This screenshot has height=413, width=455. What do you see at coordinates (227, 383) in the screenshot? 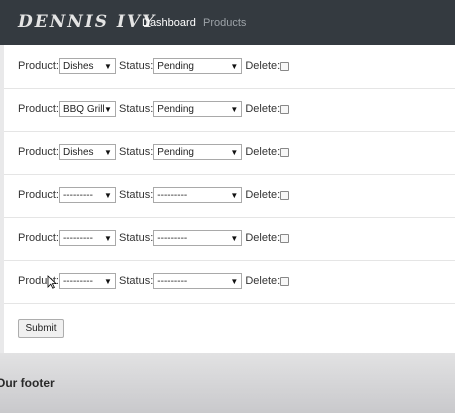
I see `footer: Our footer` at bounding box center [227, 383].